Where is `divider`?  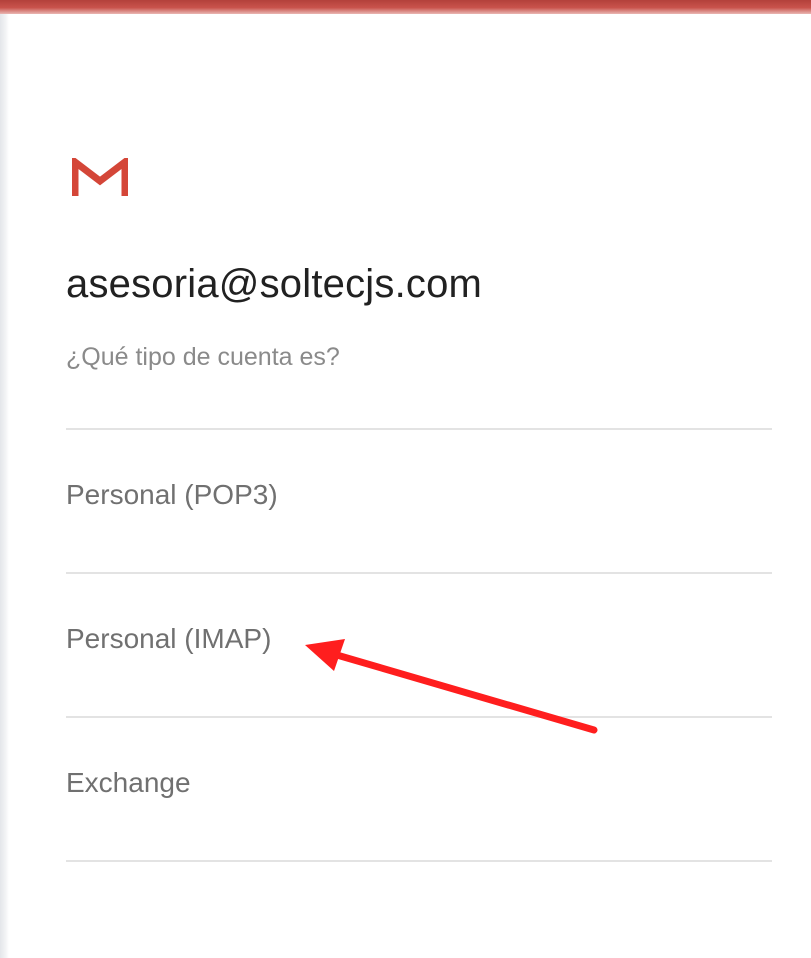
divider is located at coordinates (419, 861).